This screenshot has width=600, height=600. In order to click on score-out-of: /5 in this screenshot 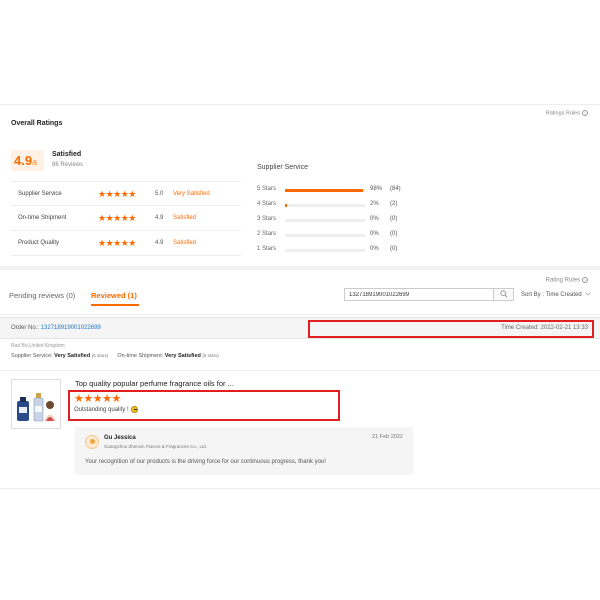, I will do `click(35, 164)`.